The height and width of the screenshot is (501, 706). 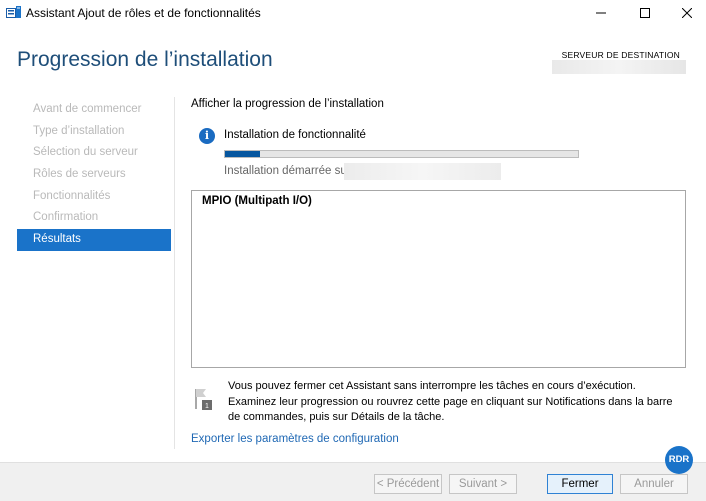 What do you see at coordinates (207, 136) in the screenshot?
I see `info-icon: i` at bounding box center [207, 136].